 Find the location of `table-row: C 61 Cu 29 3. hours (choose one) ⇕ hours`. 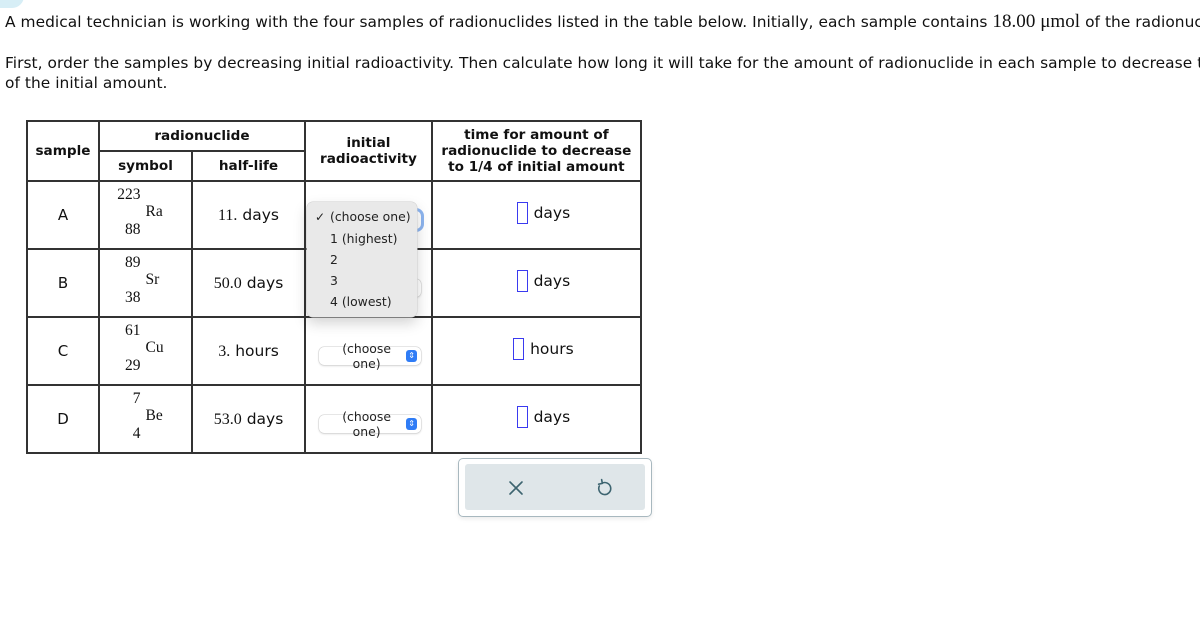

table-row: C 61 Cu 29 3. hours (choose one) ⇕ hours is located at coordinates (334, 351).